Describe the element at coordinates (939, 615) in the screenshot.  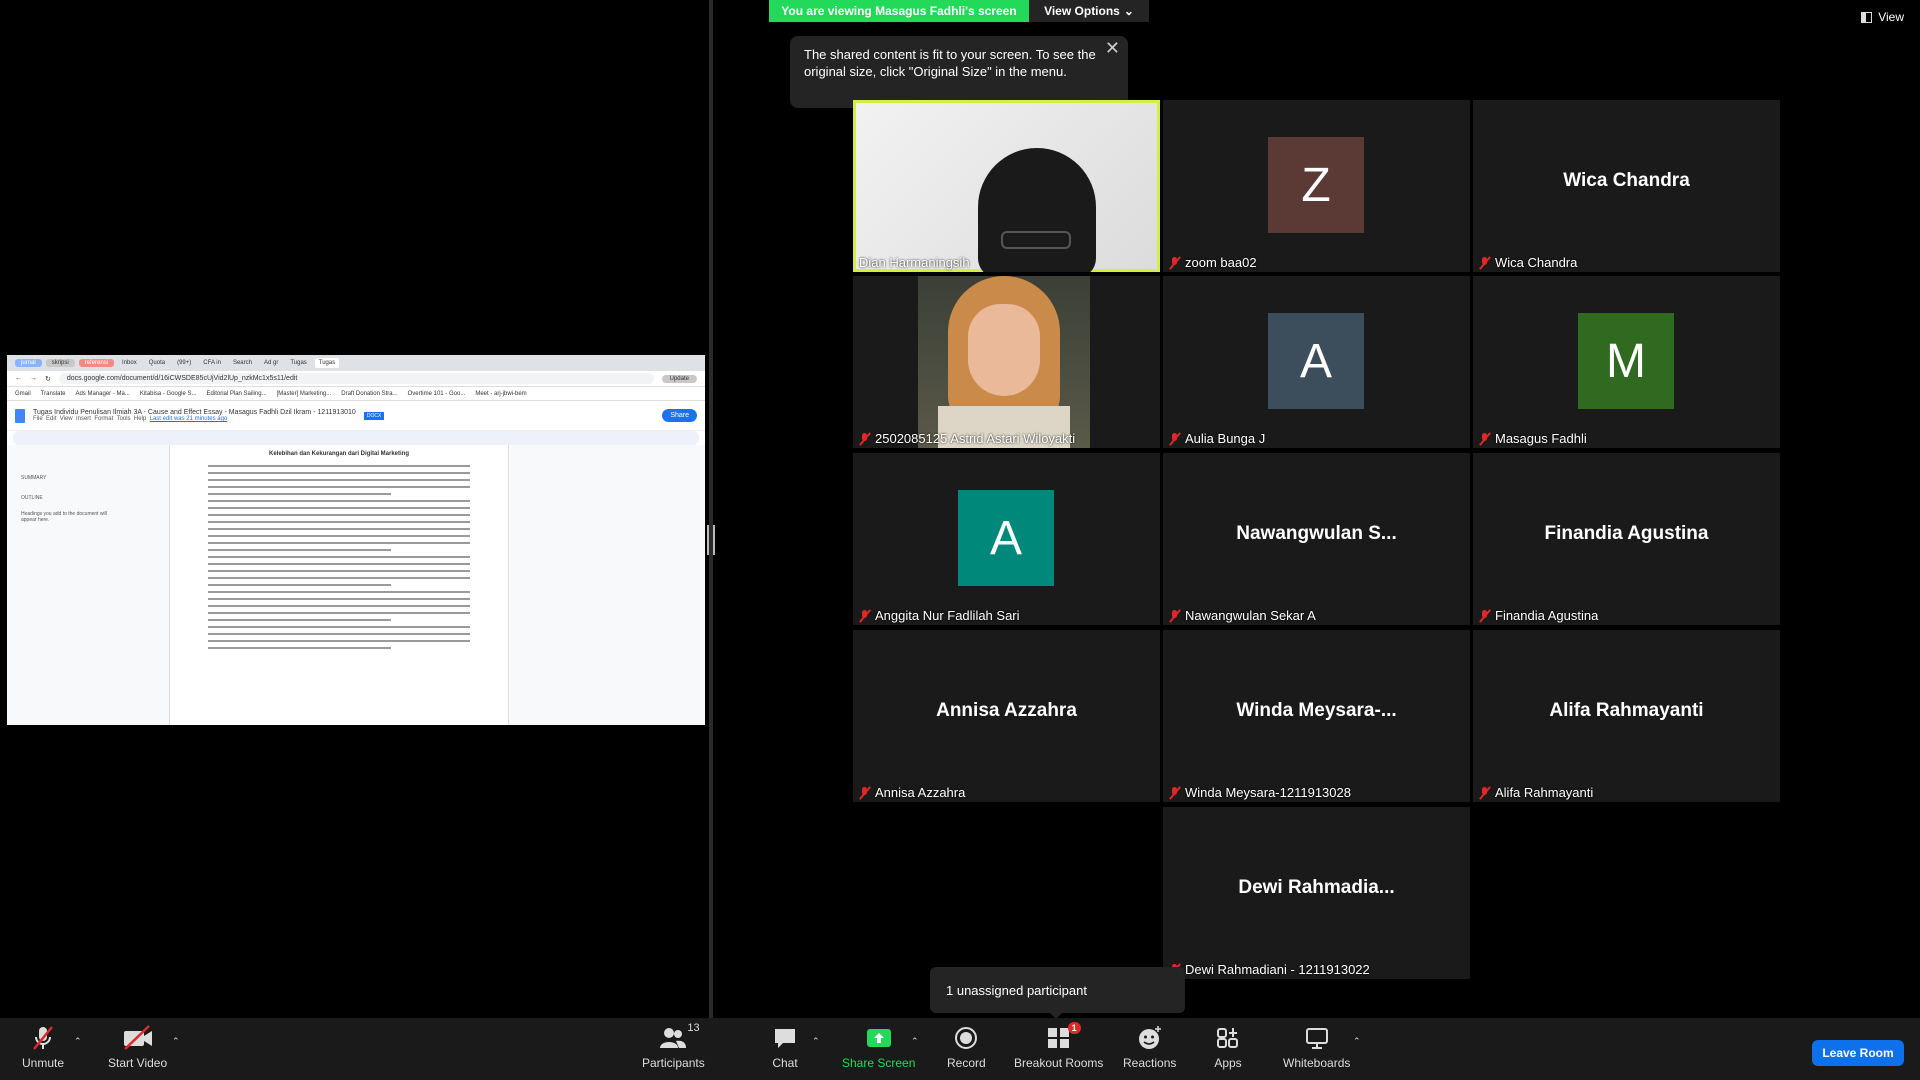
I see `participant-name: Anggita Nur Fadlilah Sari` at that location.